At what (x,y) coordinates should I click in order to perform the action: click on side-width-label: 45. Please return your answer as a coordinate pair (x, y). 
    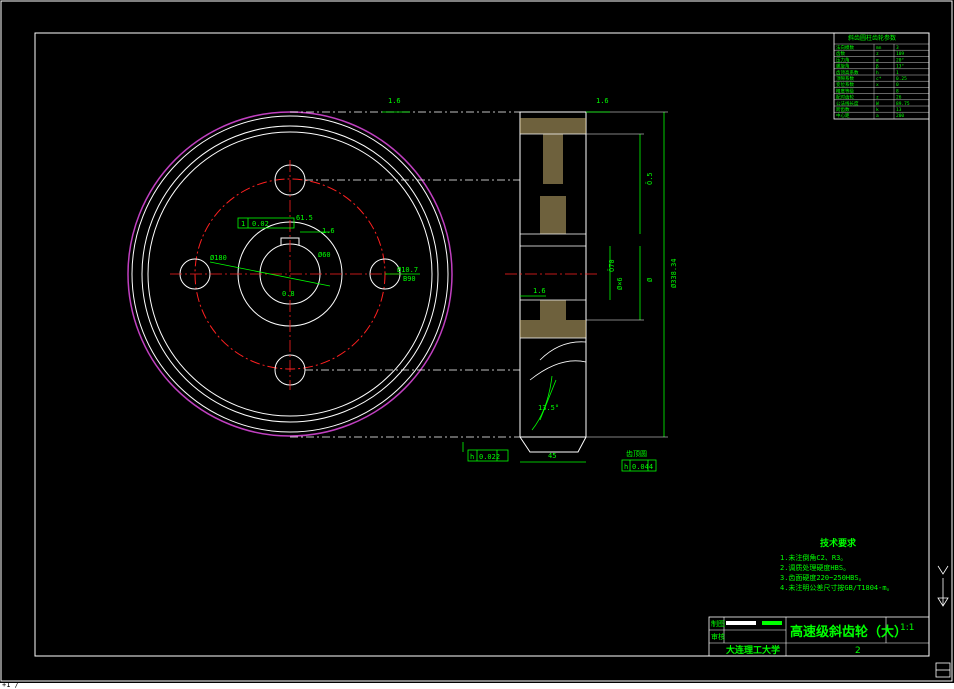
    Looking at the image, I should click on (552, 456).